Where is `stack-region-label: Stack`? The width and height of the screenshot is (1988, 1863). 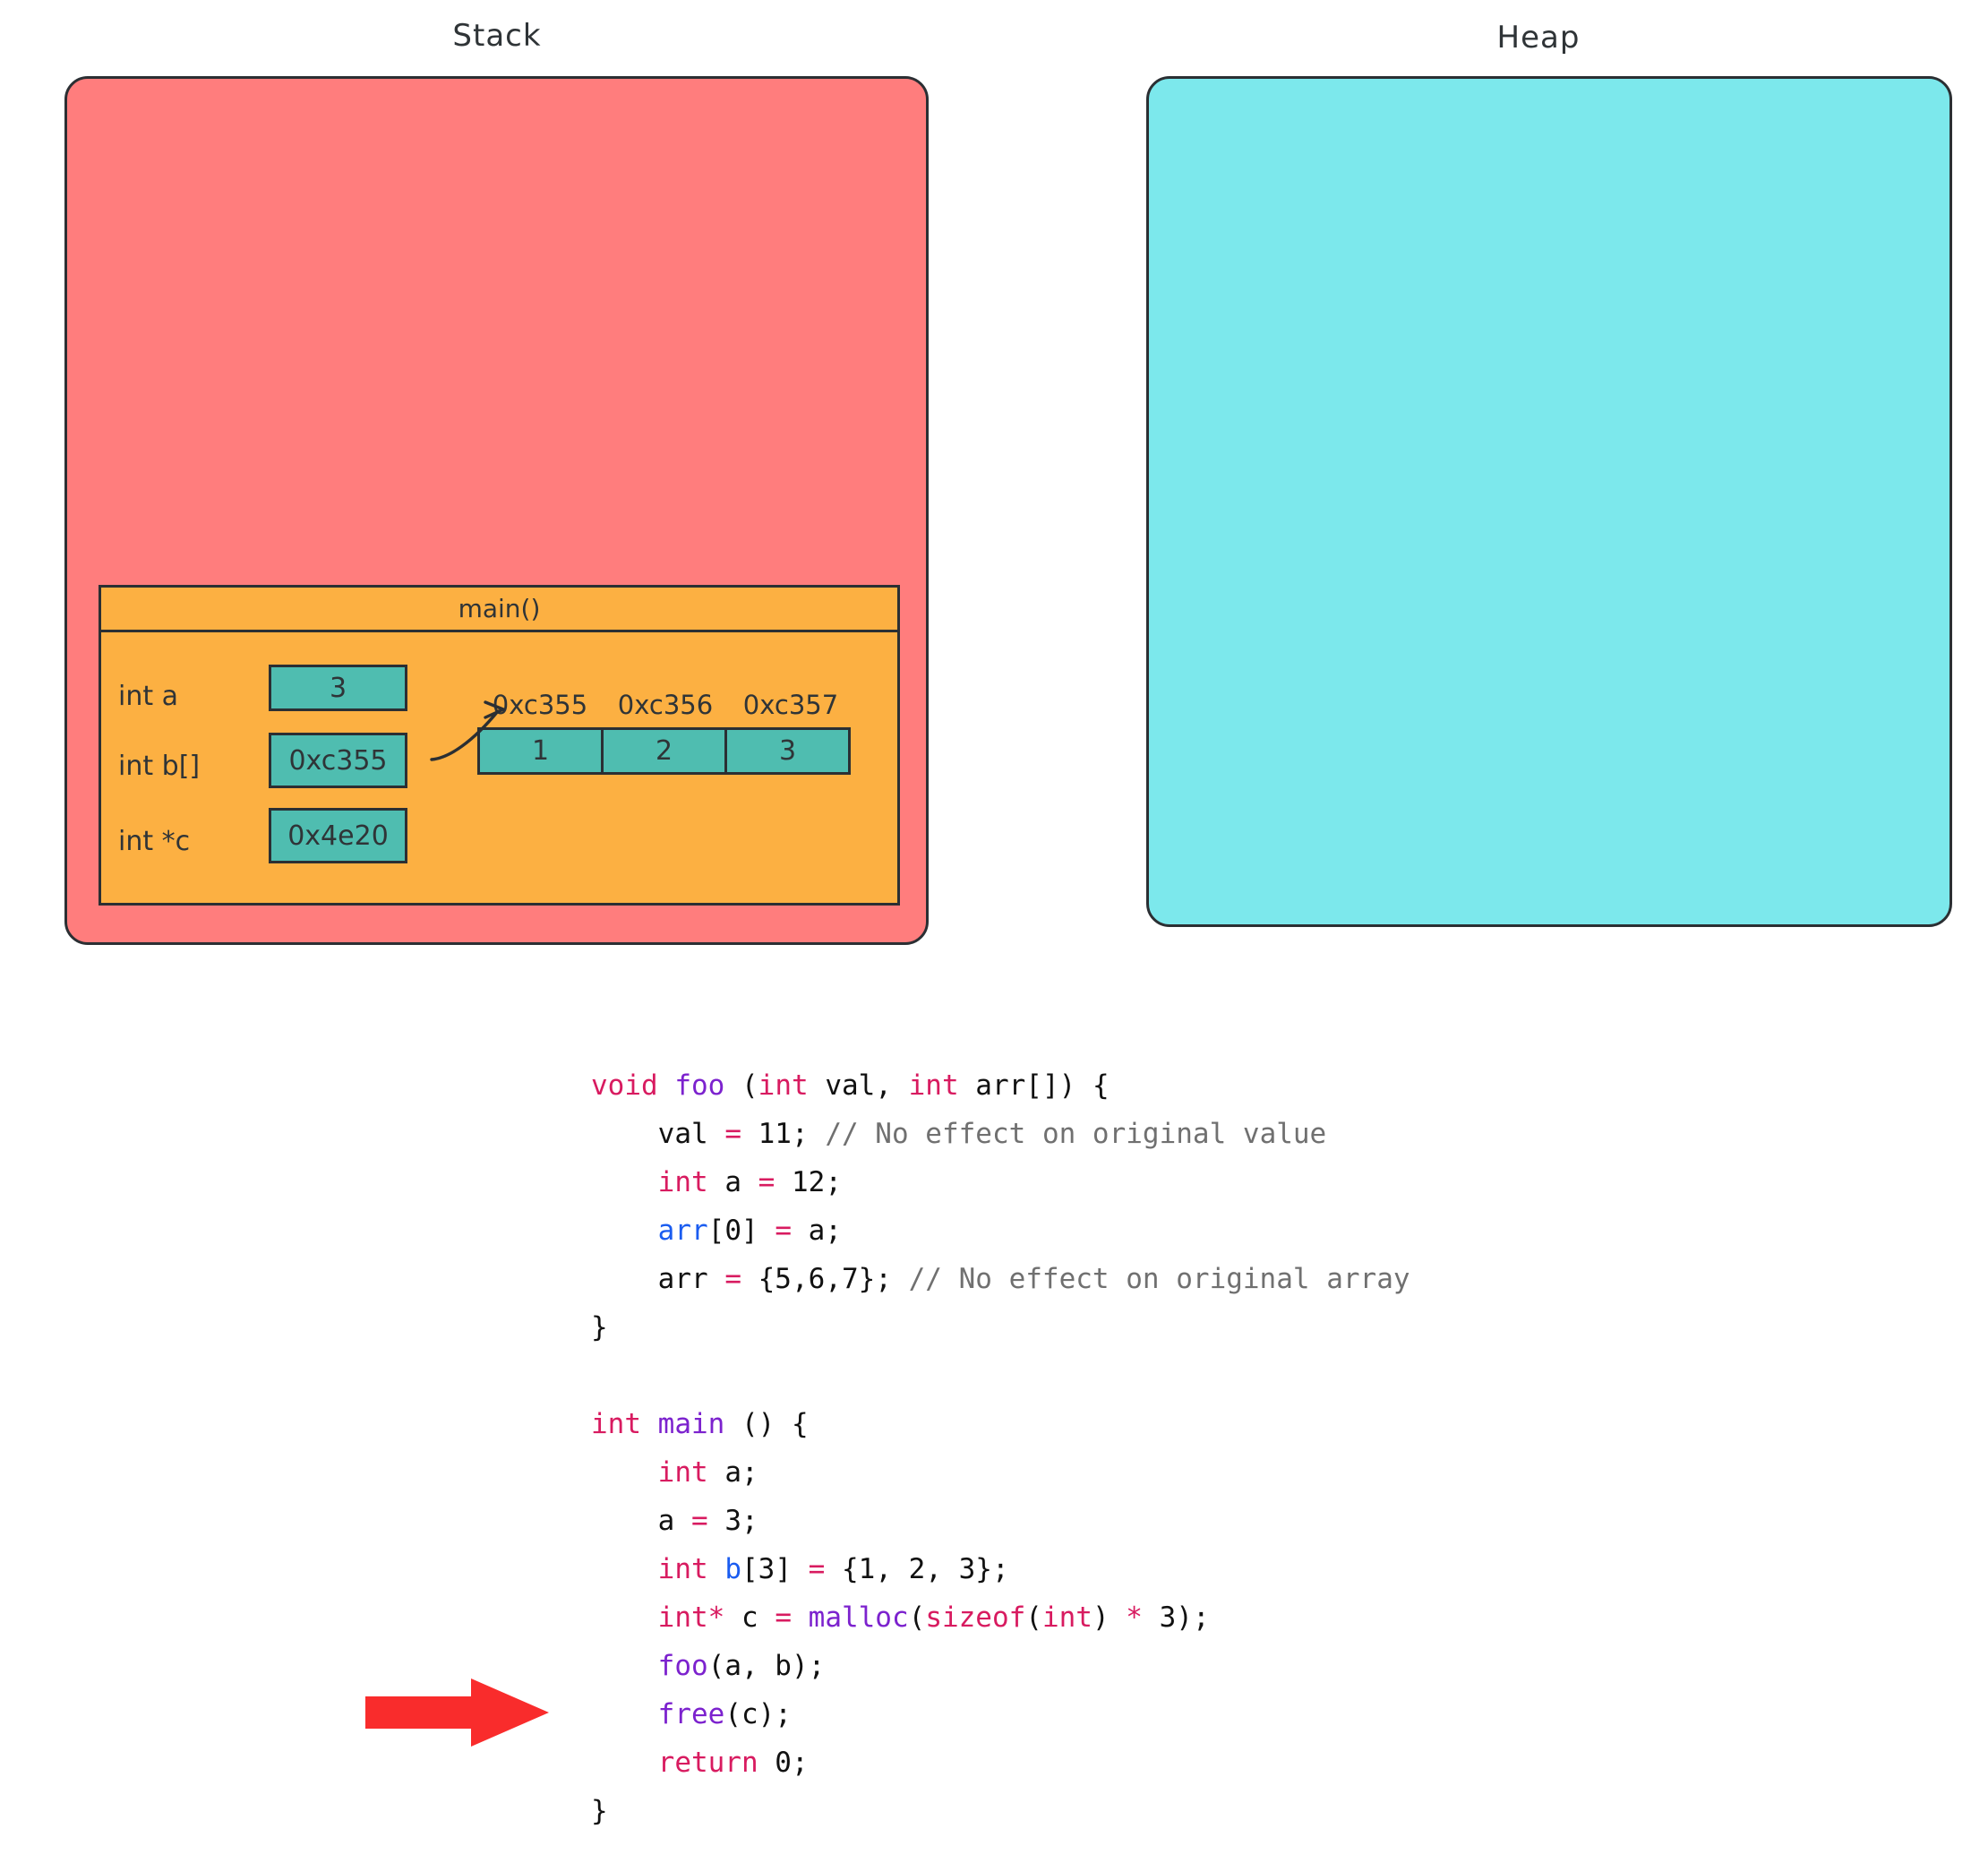
stack-region-label: Stack is located at coordinates (497, 36).